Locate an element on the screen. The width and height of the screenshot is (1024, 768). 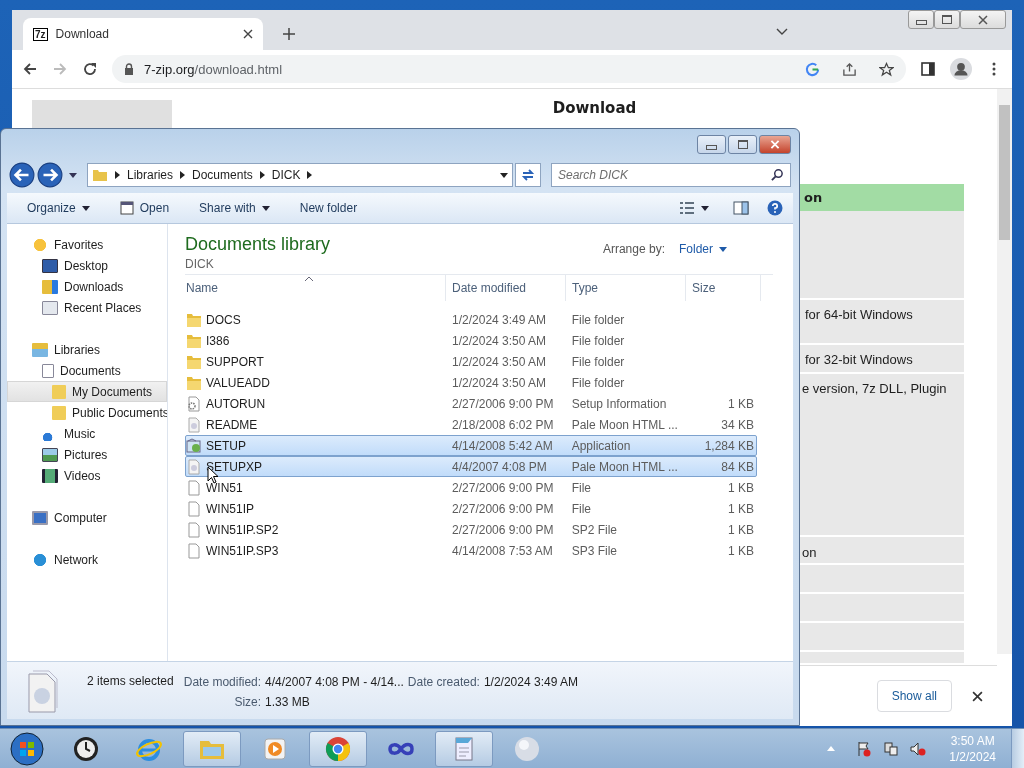
selection-count: 2 items selected is located at coordinates (130, 681).